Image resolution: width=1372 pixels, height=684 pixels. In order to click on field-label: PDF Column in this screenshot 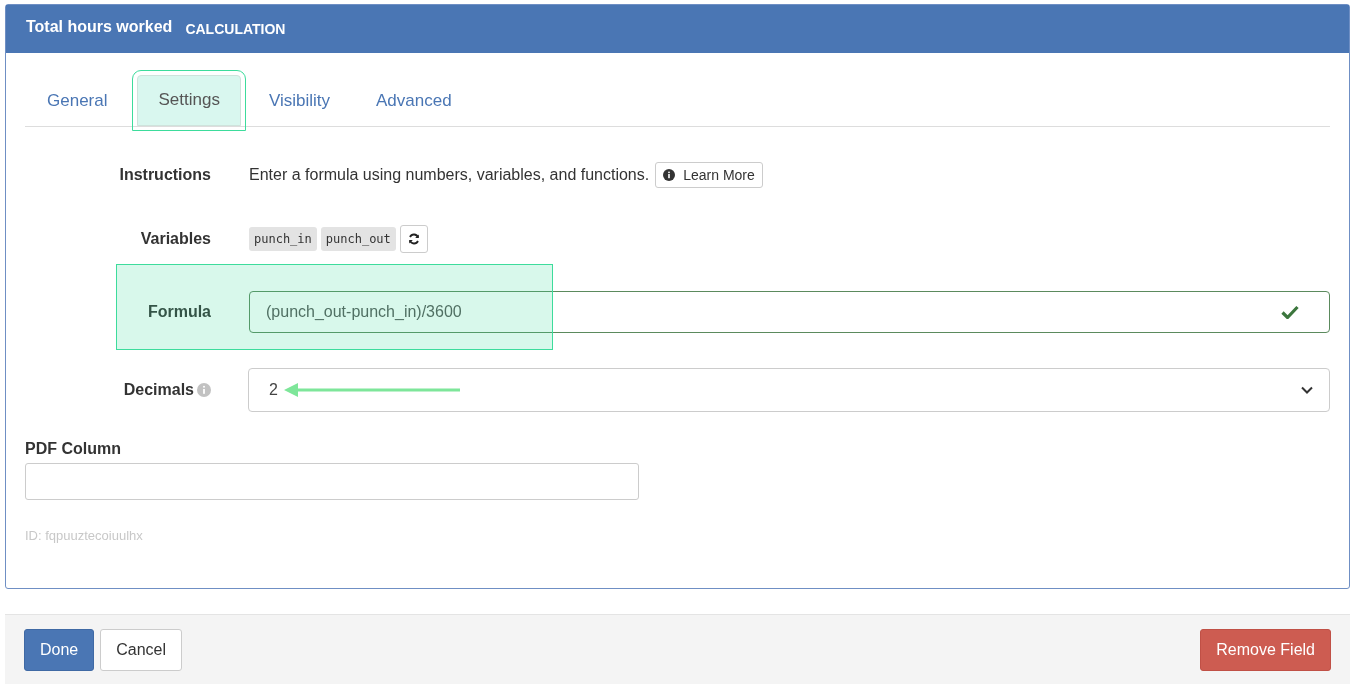, I will do `click(73, 449)`.